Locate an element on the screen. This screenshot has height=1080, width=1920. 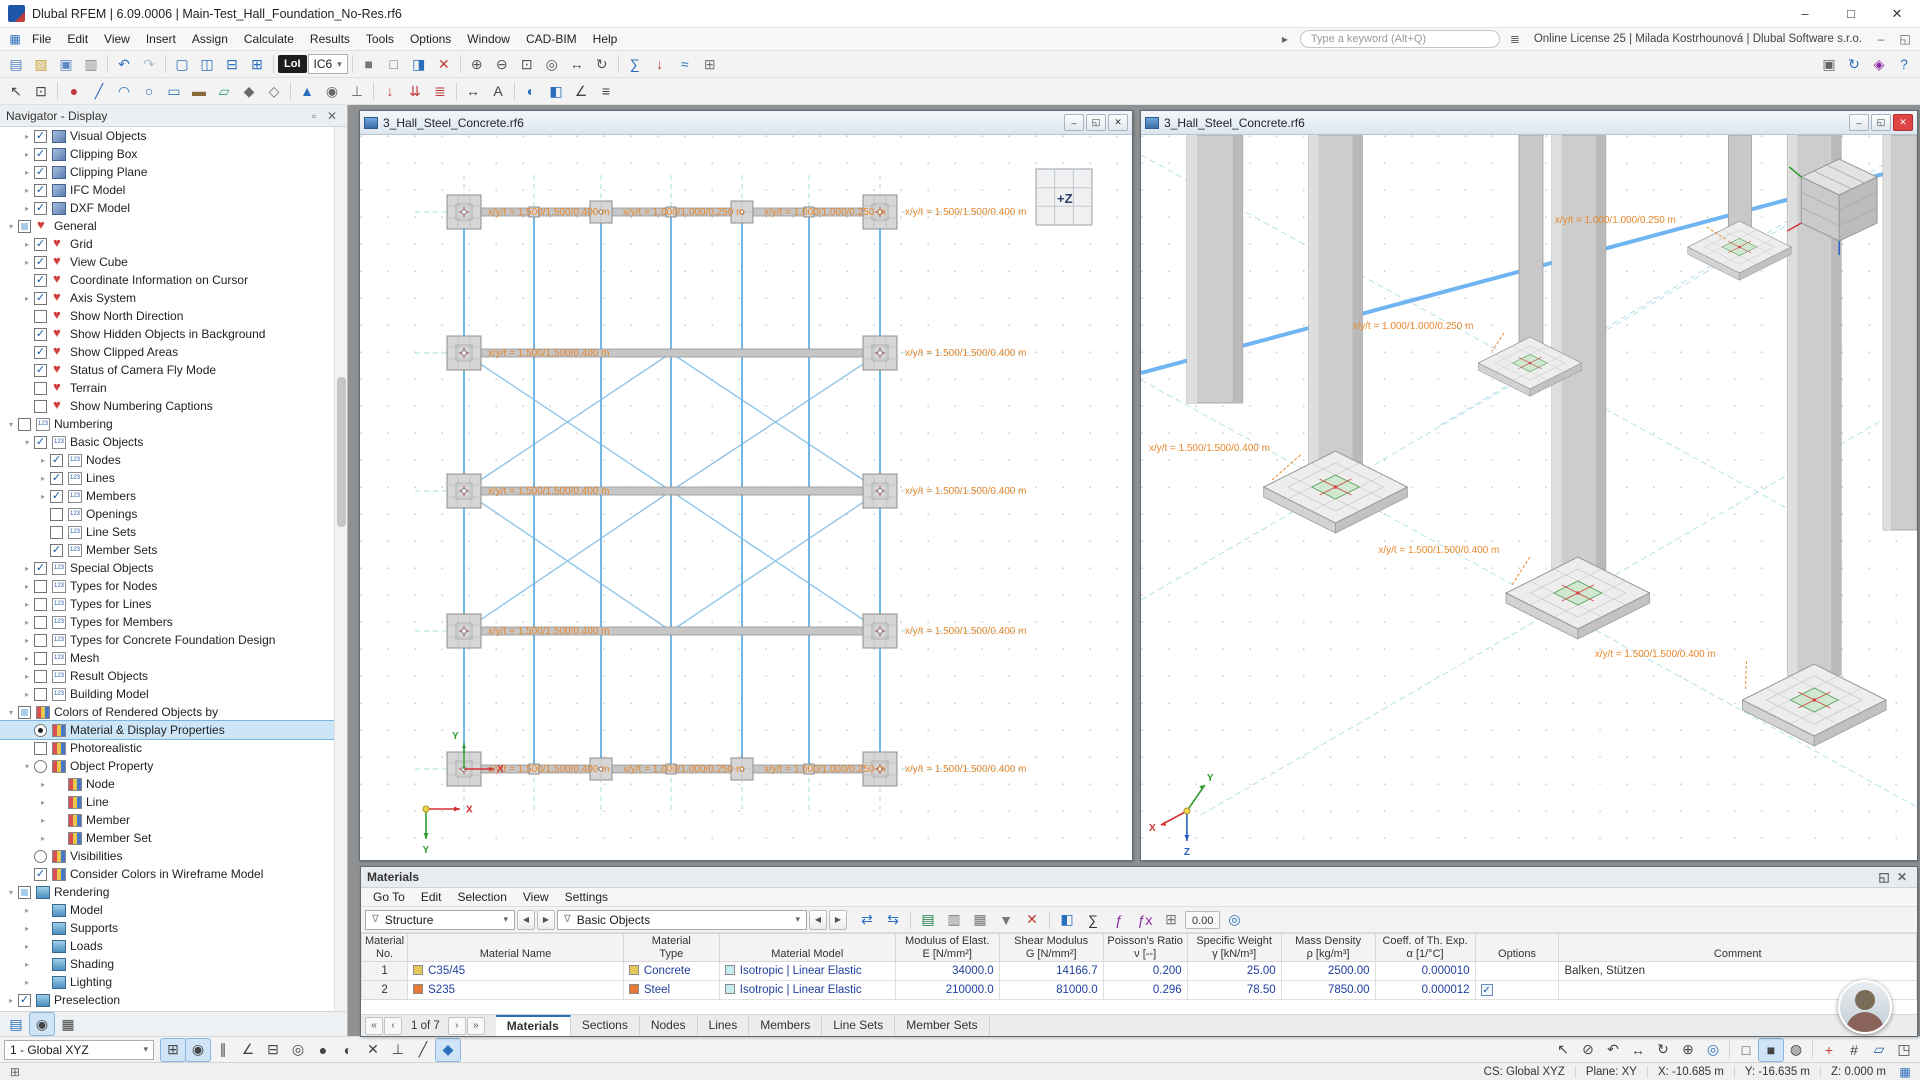
menu-item-insert: Insert is located at coordinates (161, 39).